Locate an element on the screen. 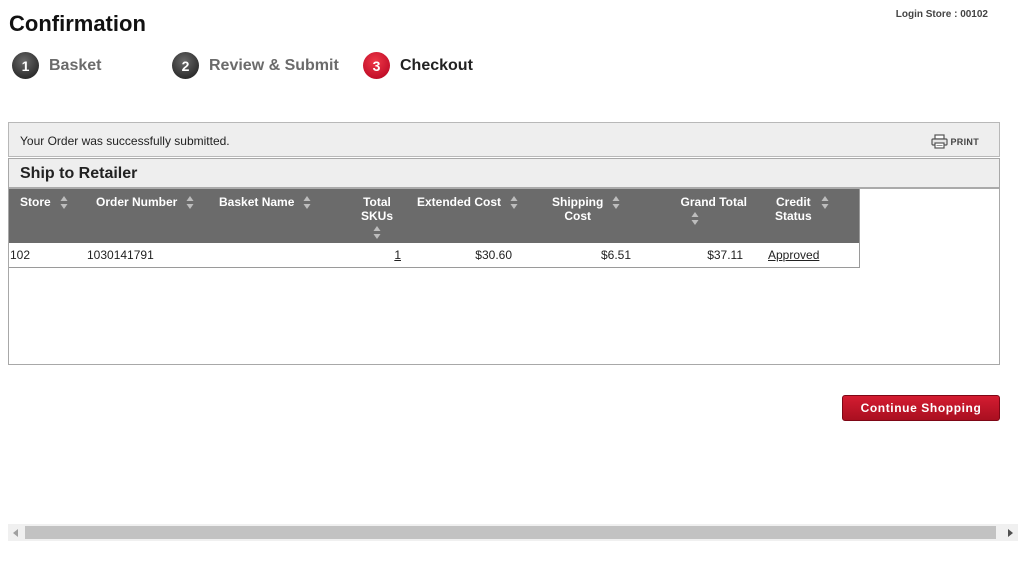  page-title: Confirmation is located at coordinates (77, 23).